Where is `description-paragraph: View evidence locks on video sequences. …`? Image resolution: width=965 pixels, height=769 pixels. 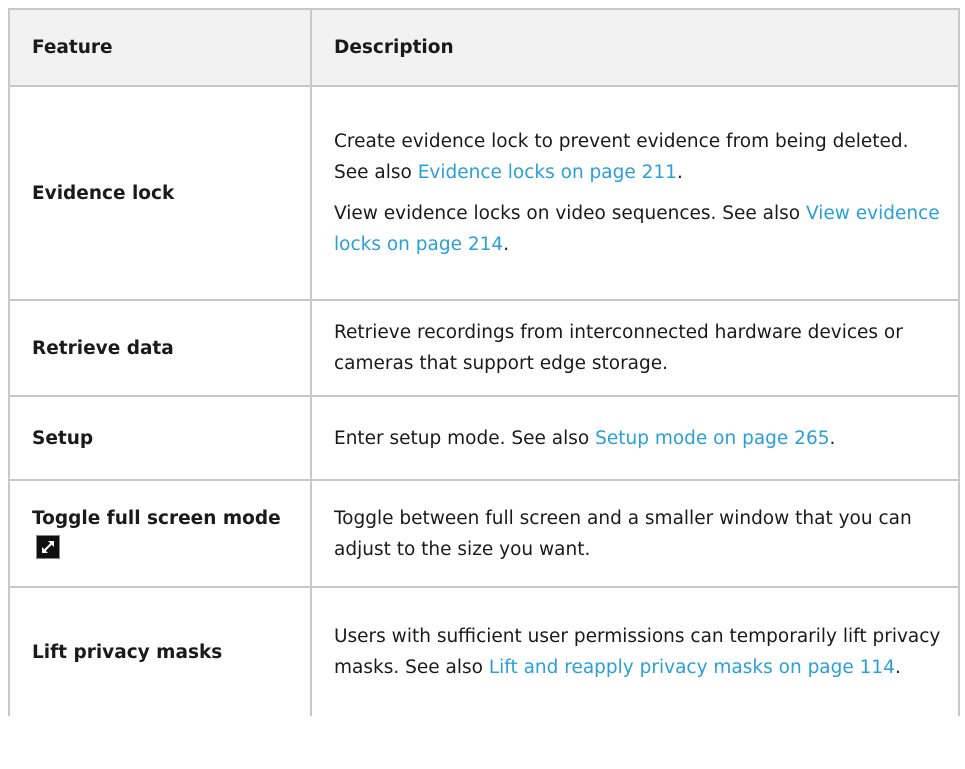 description-paragraph: View evidence locks on video sequences. … is located at coordinates (639, 229).